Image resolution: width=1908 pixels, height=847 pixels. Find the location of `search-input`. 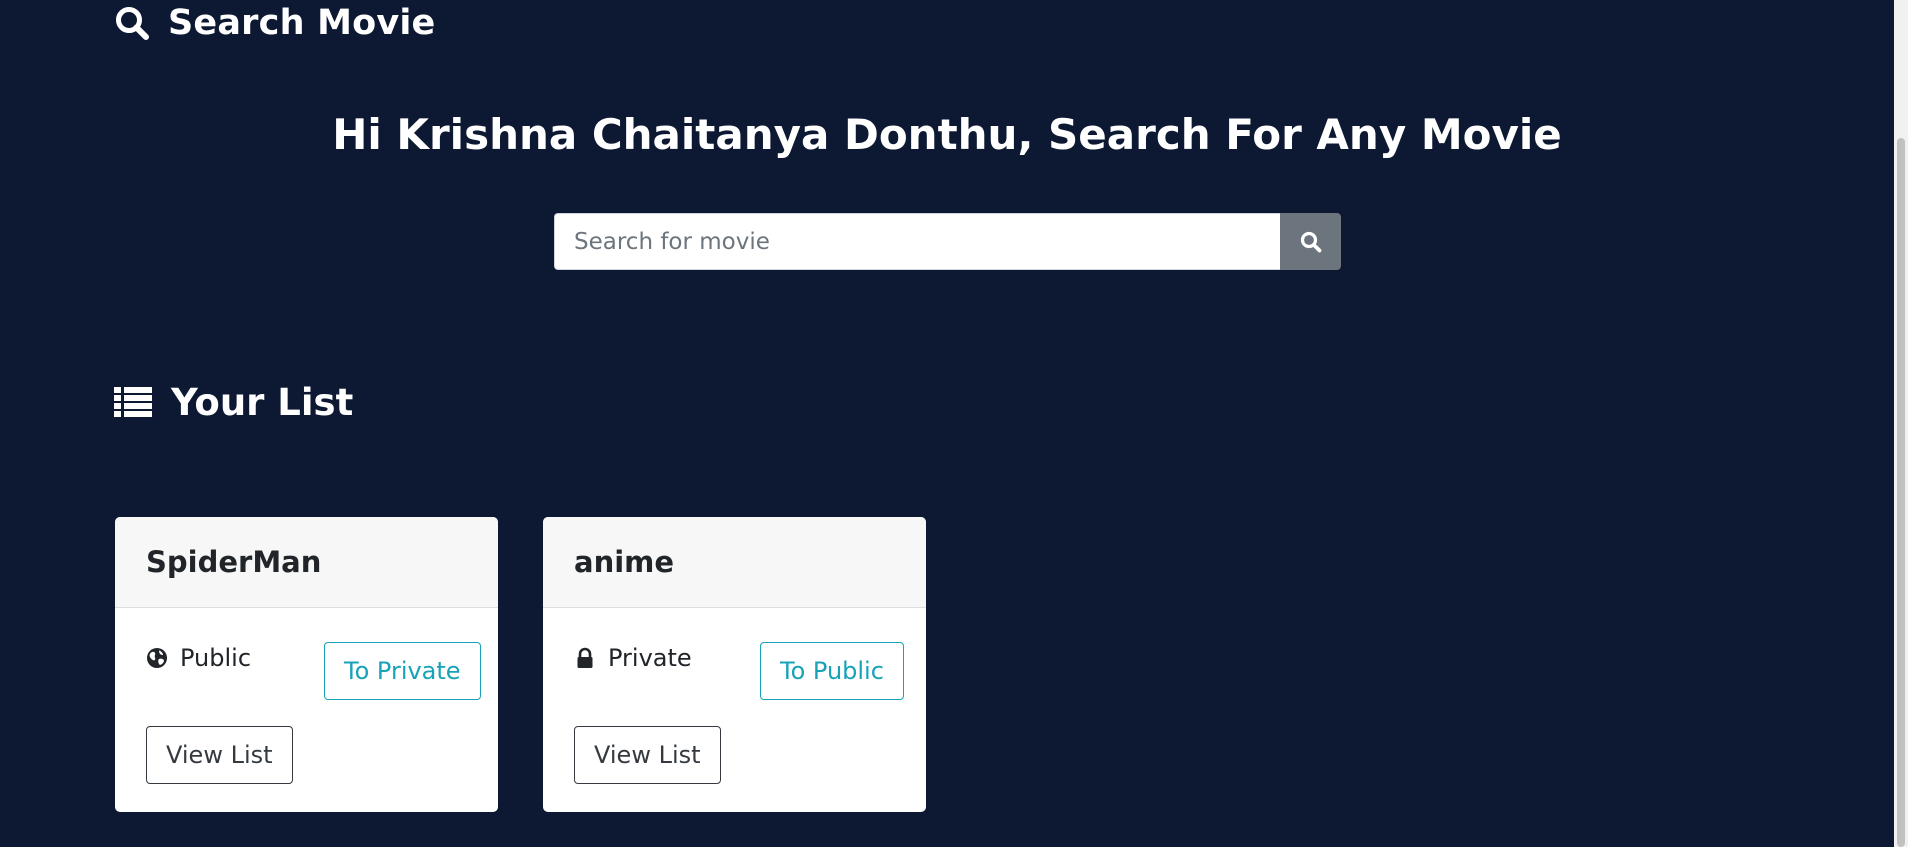

search-input is located at coordinates (917, 241).